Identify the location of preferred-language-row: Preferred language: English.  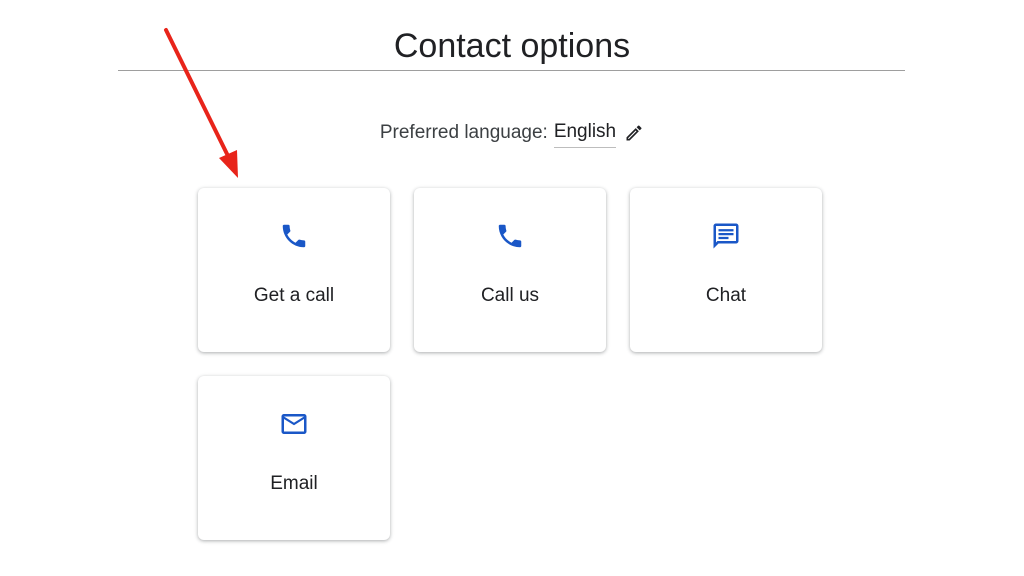
(512, 133).